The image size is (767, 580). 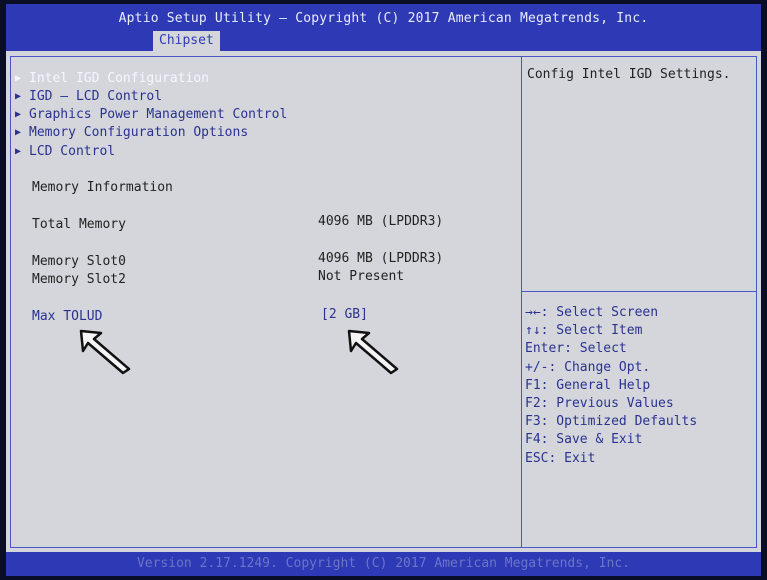 What do you see at coordinates (96, 96) in the screenshot?
I see `menu-item-label: IGD – LCD Control` at bounding box center [96, 96].